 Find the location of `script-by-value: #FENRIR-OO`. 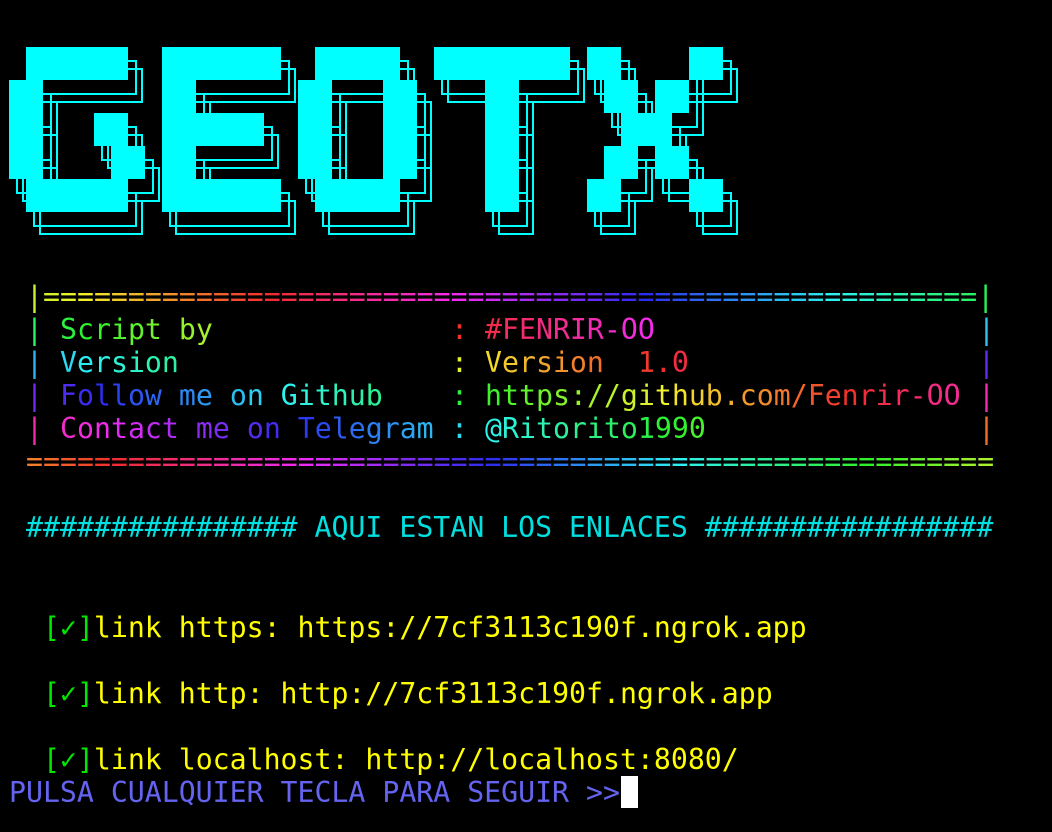

script-by-value: #FENRIR-OO is located at coordinates (570, 329).